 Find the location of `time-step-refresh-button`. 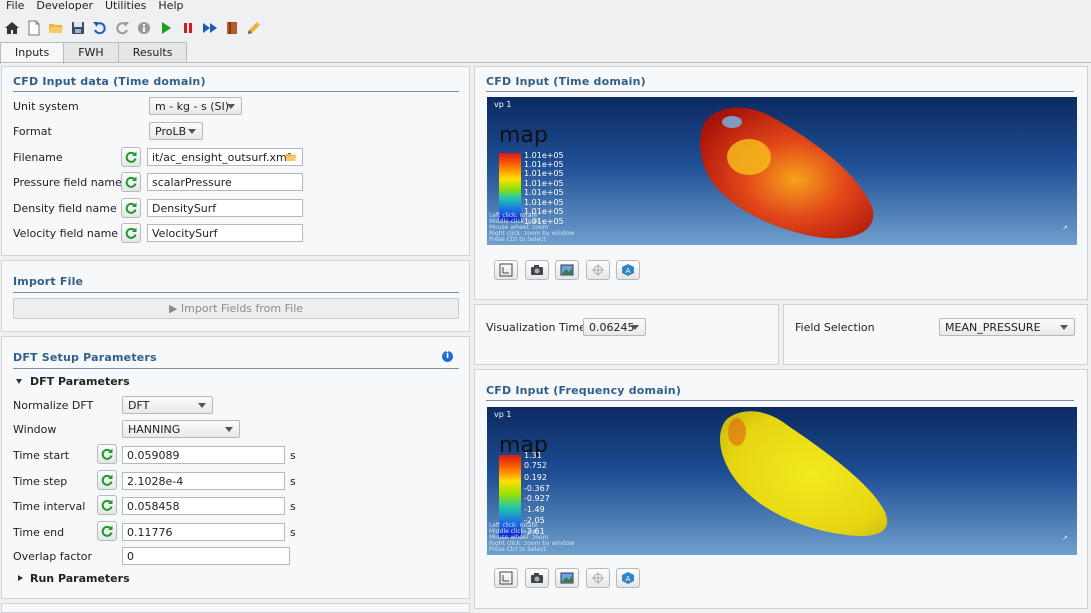

time-step-refresh-button is located at coordinates (107, 480).